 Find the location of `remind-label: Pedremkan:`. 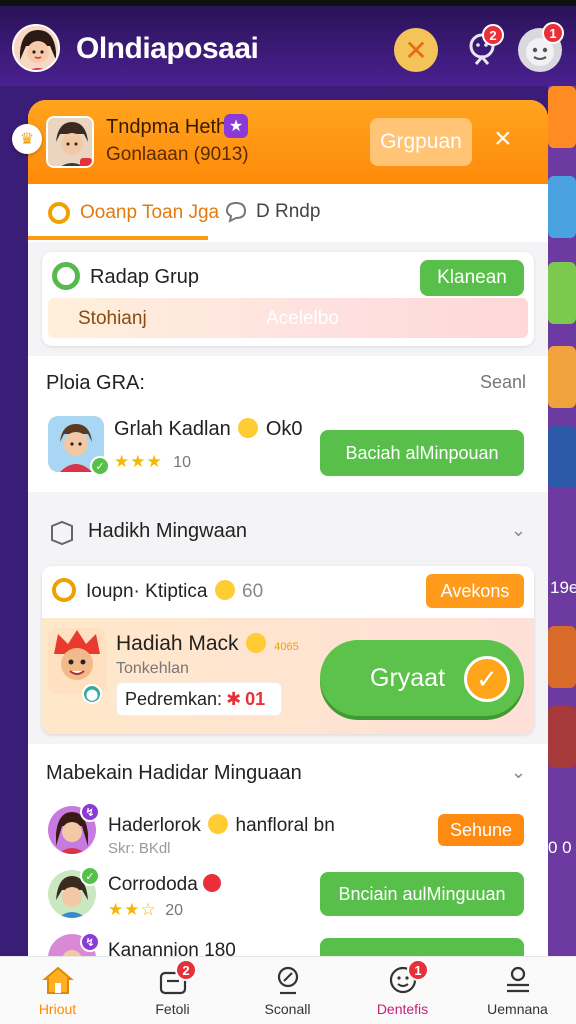

remind-label: Pedremkan: is located at coordinates (174, 698).